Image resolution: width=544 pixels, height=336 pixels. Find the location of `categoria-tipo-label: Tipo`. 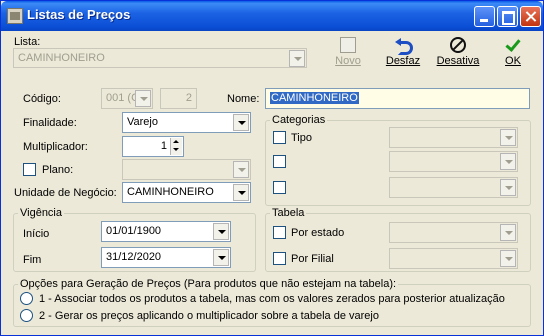

categoria-tipo-label: Tipo is located at coordinates (301, 138).